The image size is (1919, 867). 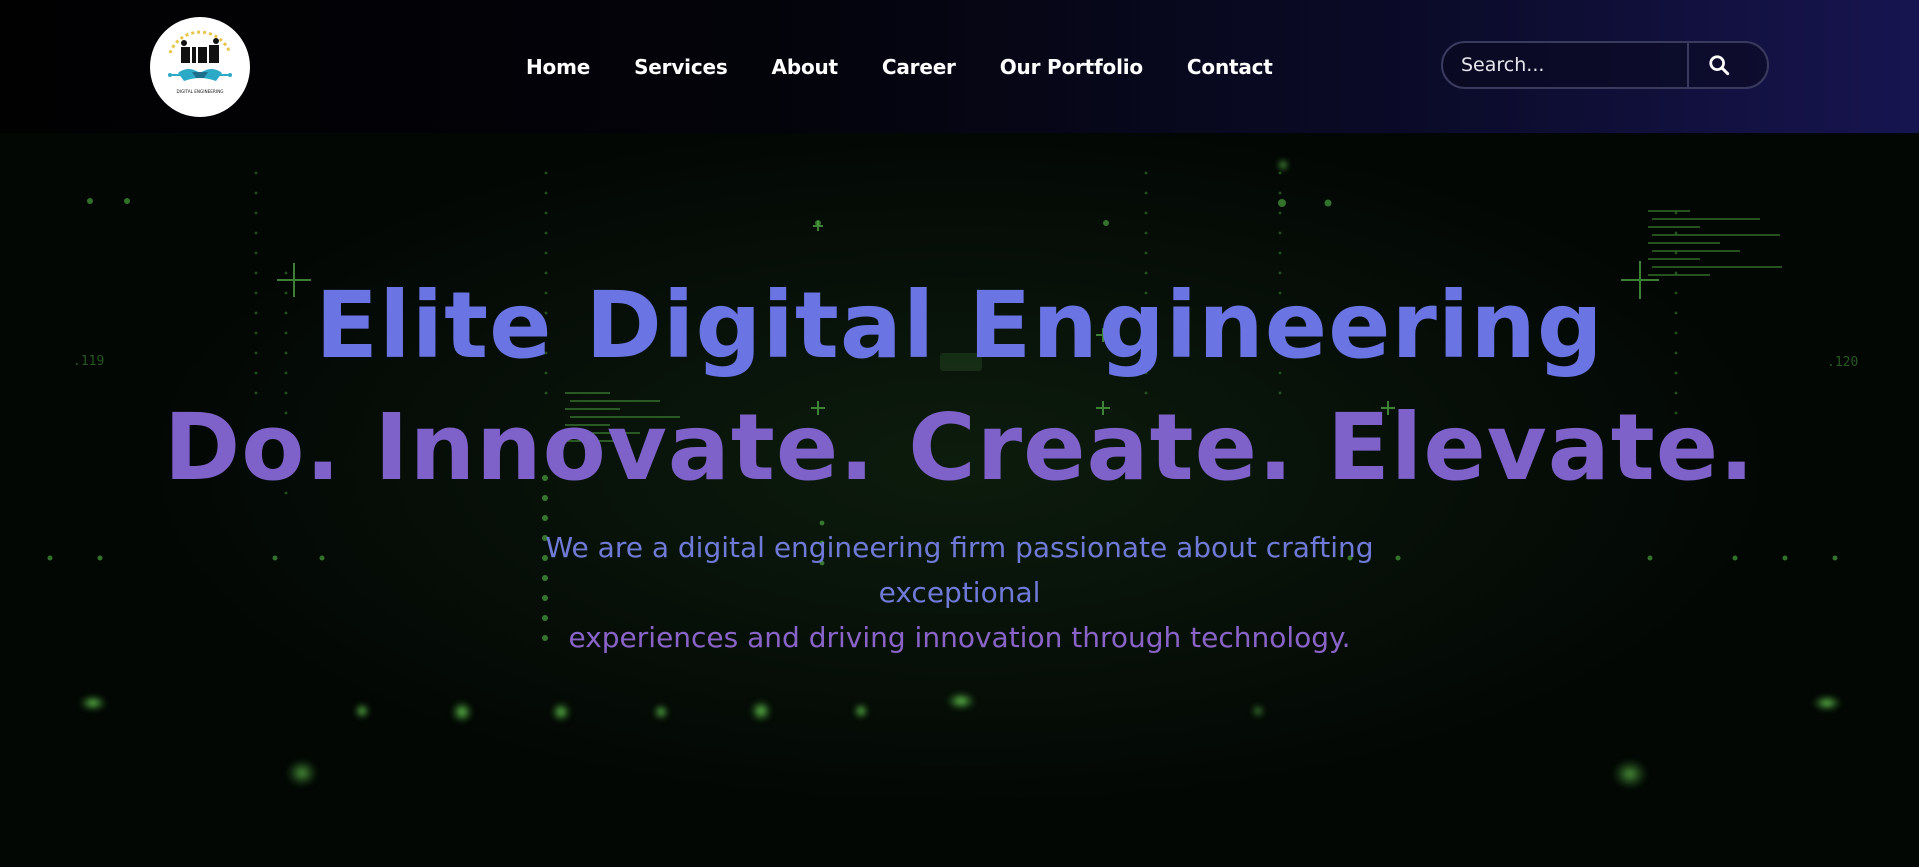 I want to click on search-button, so click(x=1719, y=65).